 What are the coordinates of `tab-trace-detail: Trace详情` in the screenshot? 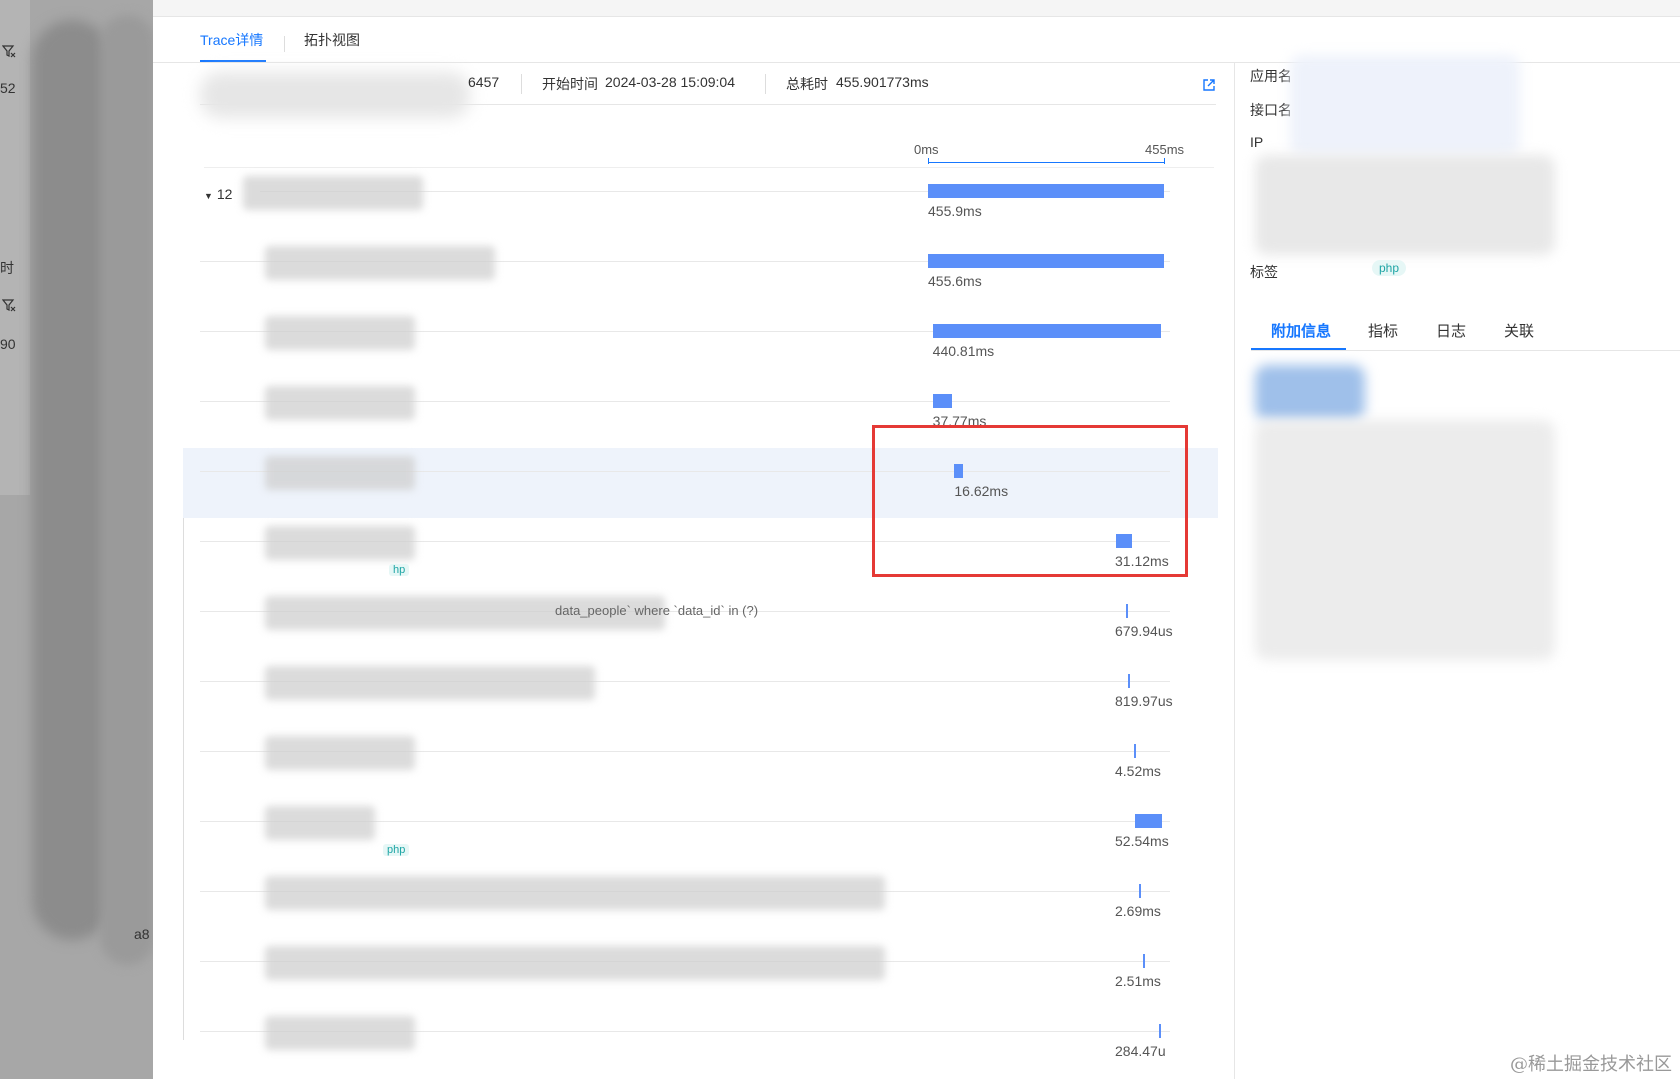 It's located at (231, 40).